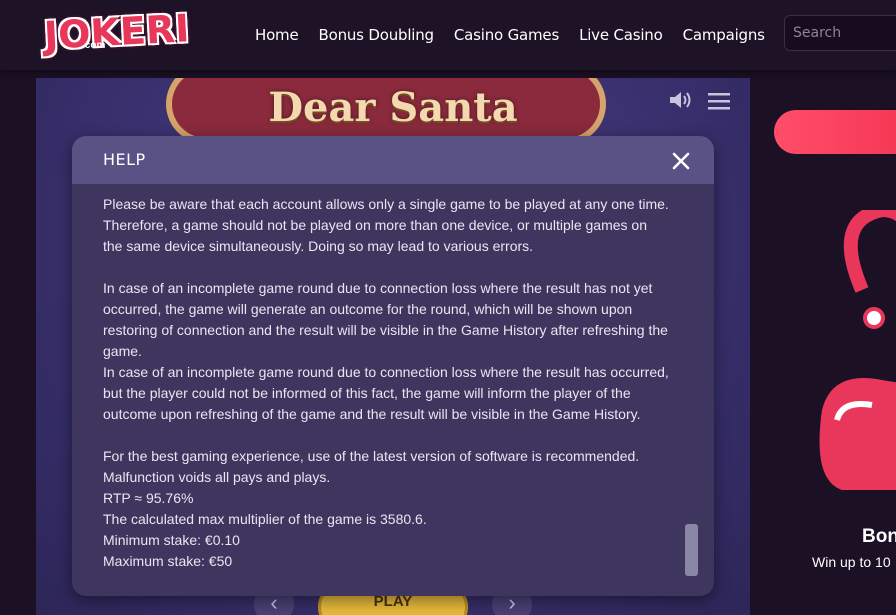 The width and height of the screenshot is (896, 615). I want to click on close-icon, so click(681, 161).